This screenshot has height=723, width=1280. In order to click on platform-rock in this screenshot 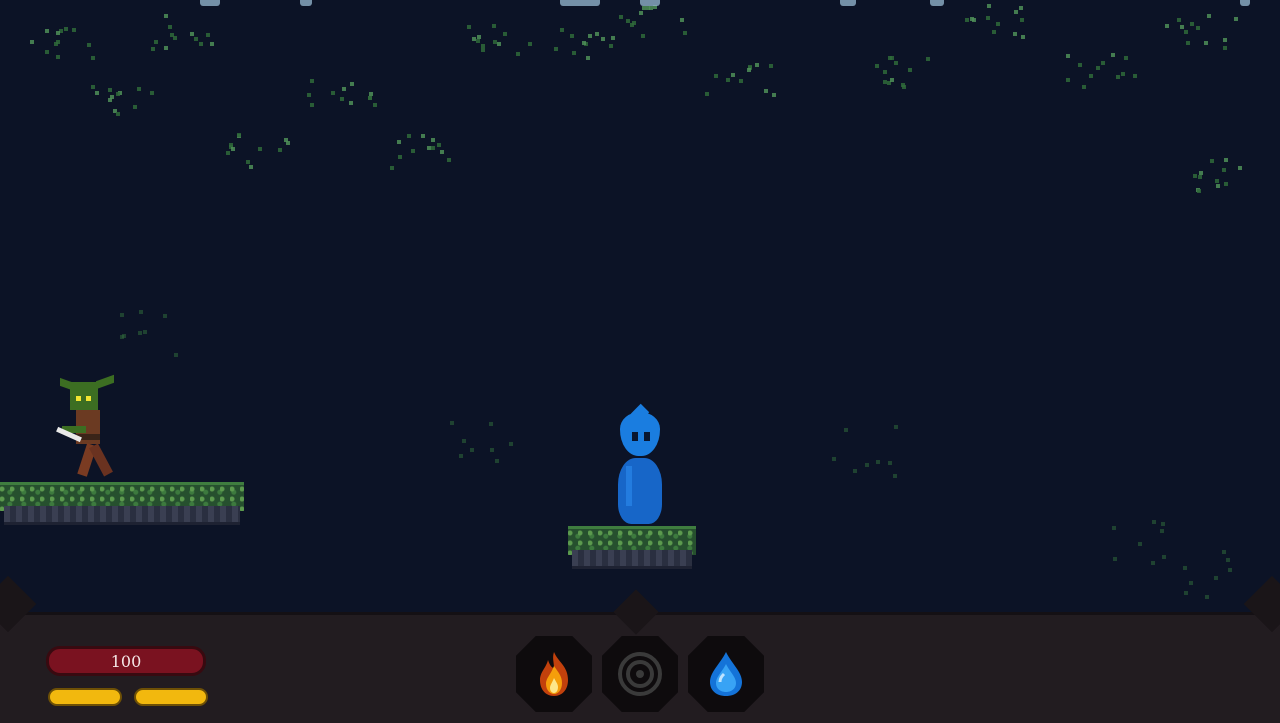, I will do `click(632, 559)`.